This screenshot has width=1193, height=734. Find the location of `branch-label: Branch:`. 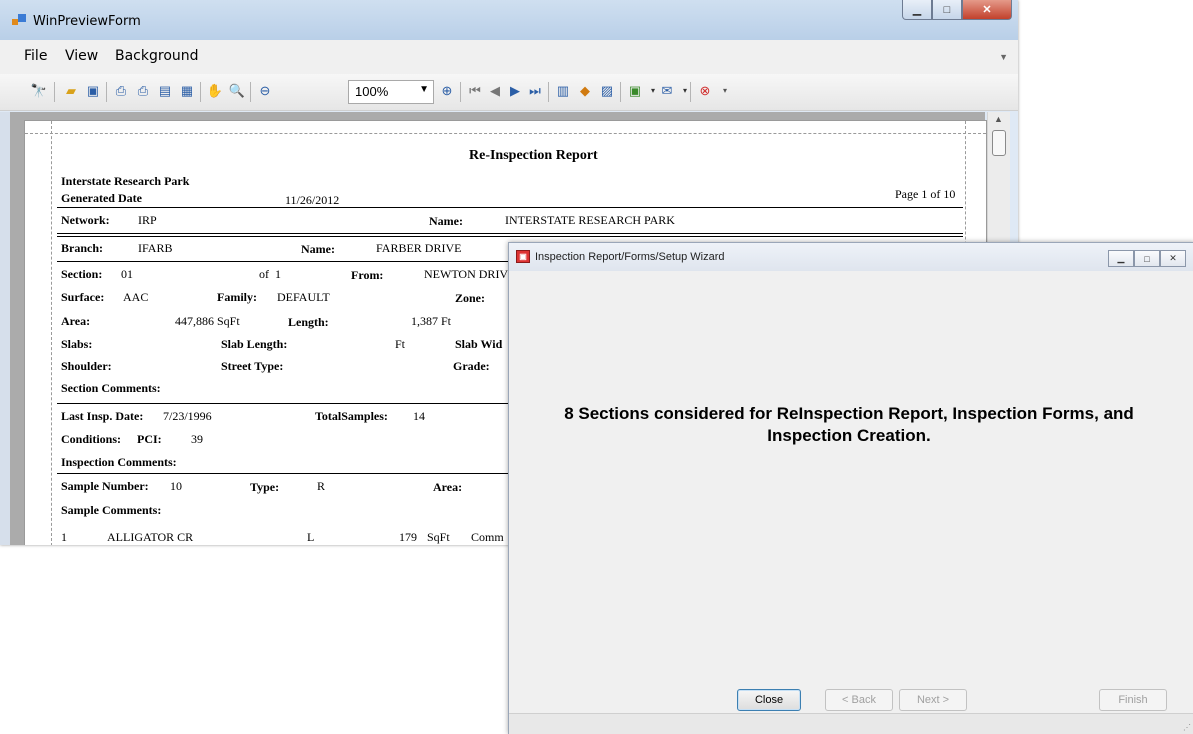

branch-label: Branch: is located at coordinates (82, 248).